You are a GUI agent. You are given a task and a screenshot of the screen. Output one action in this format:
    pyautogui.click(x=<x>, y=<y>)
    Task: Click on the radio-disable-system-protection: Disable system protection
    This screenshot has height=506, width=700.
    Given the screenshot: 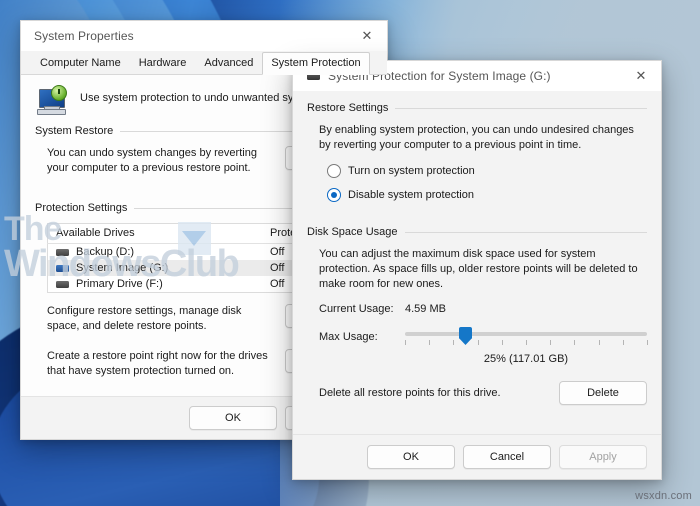 What is the action you would take?
    pyautogui.click(x=477, y=195)
    